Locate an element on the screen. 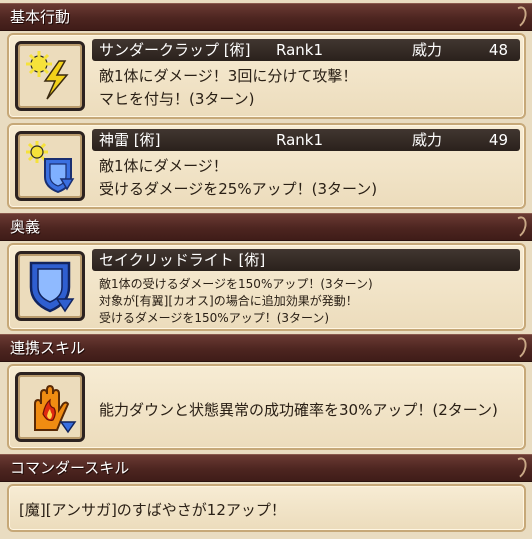 The height and width of the screenshot is (539, 532). description-line: 敵1体の受けるダメージを150%アップ！(3ターン) is located at coordinates (236, 284).